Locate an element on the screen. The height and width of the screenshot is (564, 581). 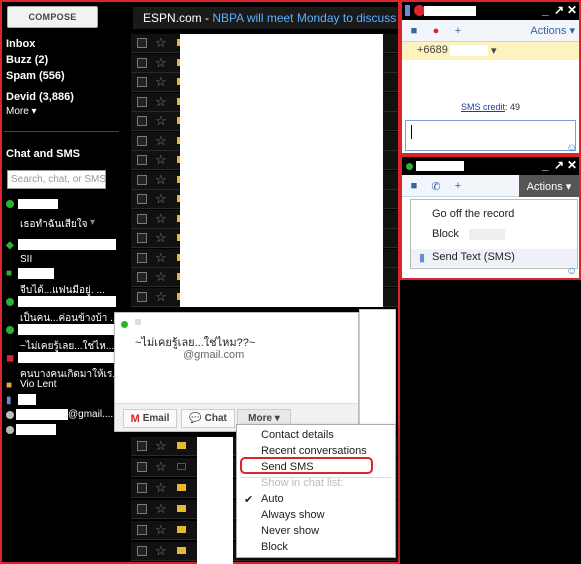
menu-never-show: Never show is located at coordinates (290, 531).